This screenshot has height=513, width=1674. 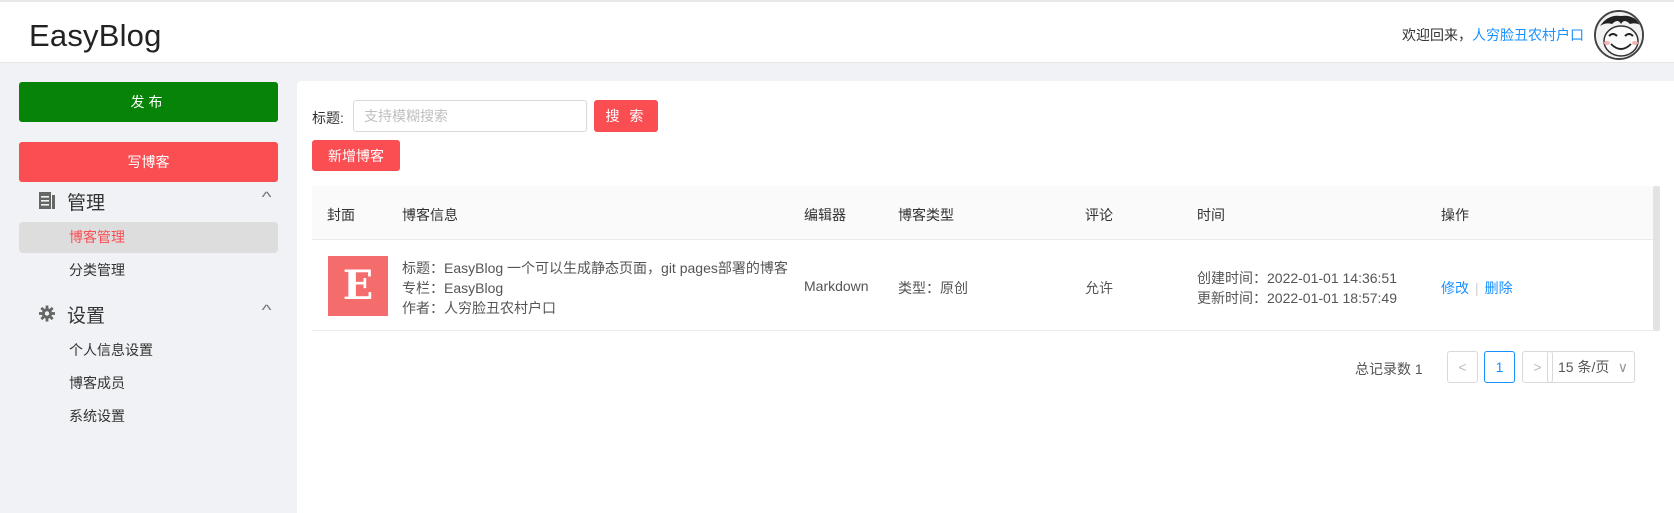 What do you see at coordinates (1099, 215) in the screenshot?
I see `column-header-comment: 评论` at bounding box center [1099, 215].